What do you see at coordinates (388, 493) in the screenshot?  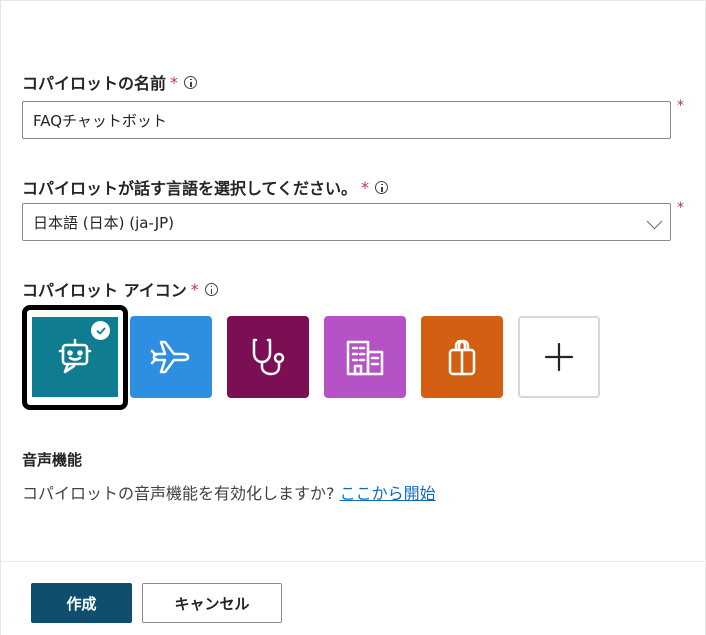 I see `voice-start-link: ここから開始` at bounding box center [388, 493].